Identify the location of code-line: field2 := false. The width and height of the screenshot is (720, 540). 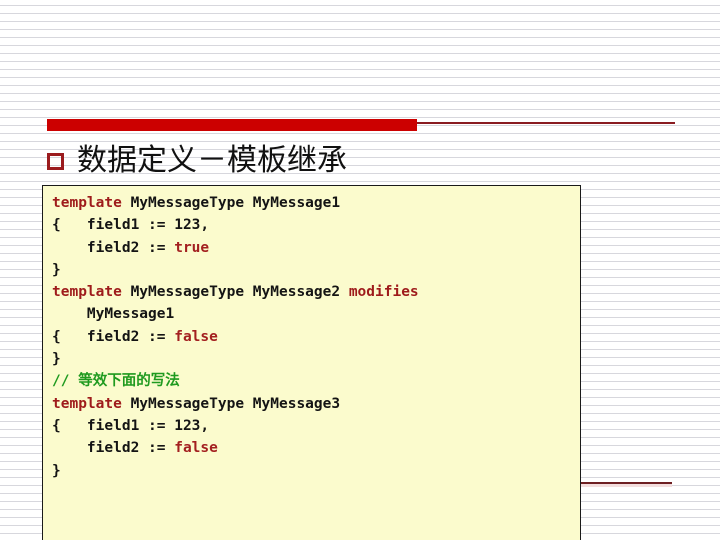
(316, 448).